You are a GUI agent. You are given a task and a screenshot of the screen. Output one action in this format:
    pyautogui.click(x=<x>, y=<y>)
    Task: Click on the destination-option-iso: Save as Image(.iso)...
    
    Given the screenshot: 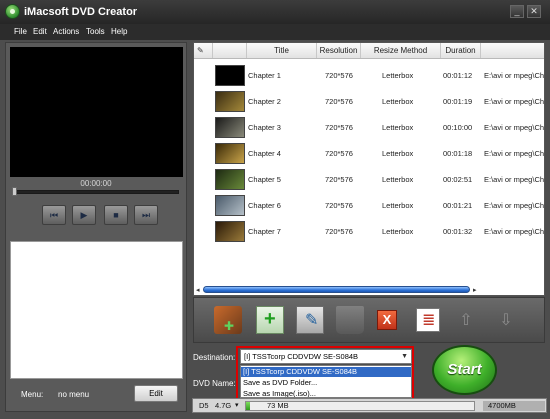 What is the action you would take?
    pyautogui.click(x=326, y=393)
    